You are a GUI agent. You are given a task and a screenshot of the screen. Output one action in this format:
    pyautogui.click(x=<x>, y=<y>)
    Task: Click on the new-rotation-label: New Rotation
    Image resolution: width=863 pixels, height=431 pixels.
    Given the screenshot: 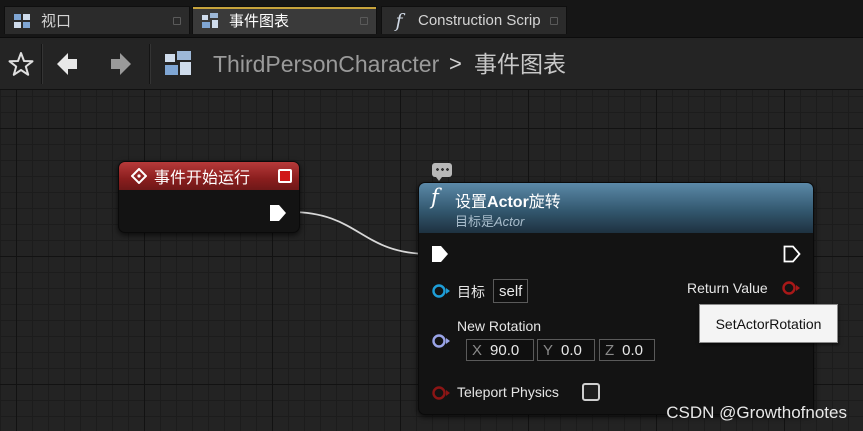 What is the action you would take?
    pyautogui.click(x=499, y=326)
    